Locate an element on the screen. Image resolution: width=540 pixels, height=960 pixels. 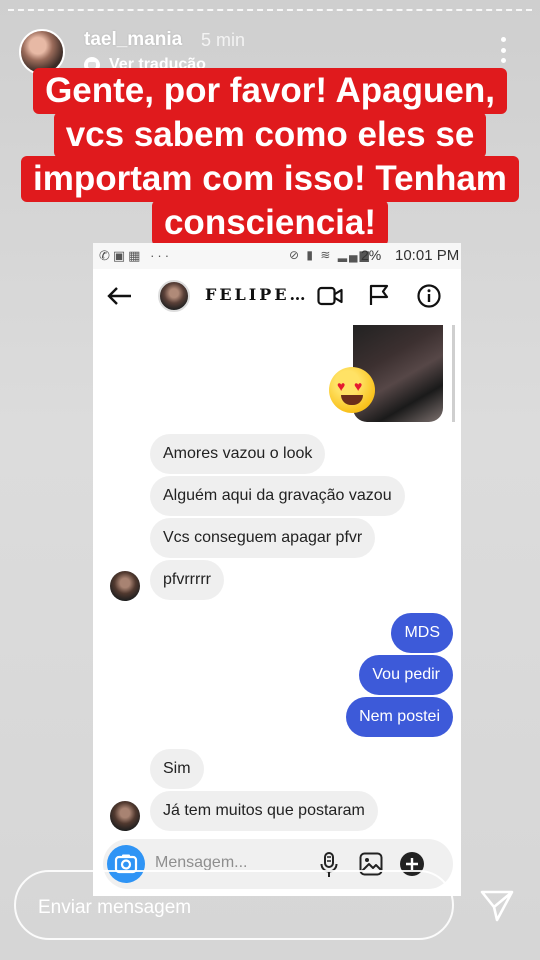
send-icon is located at coordinates (497, 906).